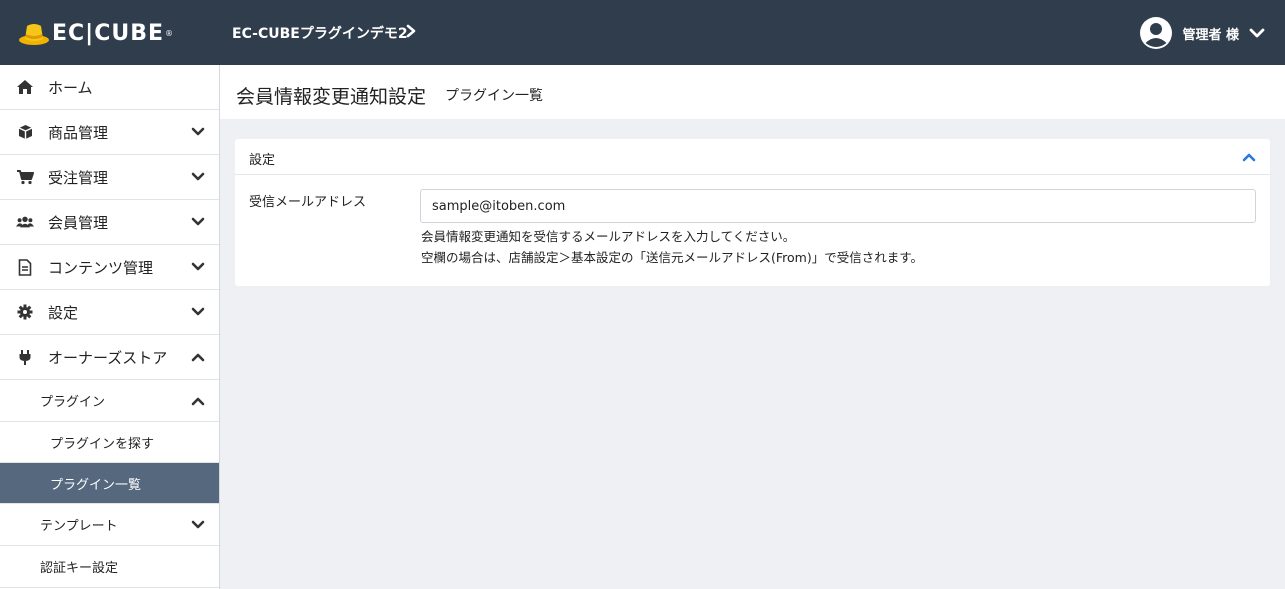 Image resolution: width=1285 pixels, height=589 pixels. What do you see at coordinates (25, 87) in the screenshot?
I see `home-icon` at bounding box center [25, 87].